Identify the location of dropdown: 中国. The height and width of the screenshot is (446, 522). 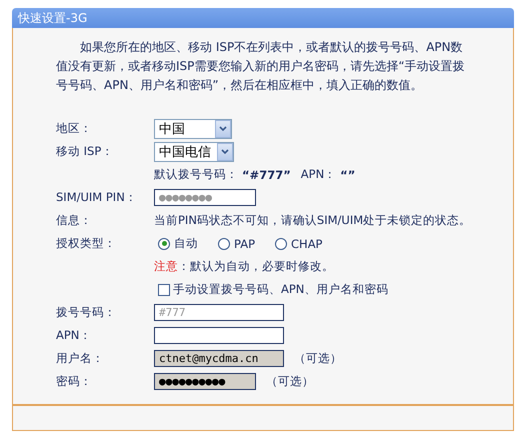
(193, 128).